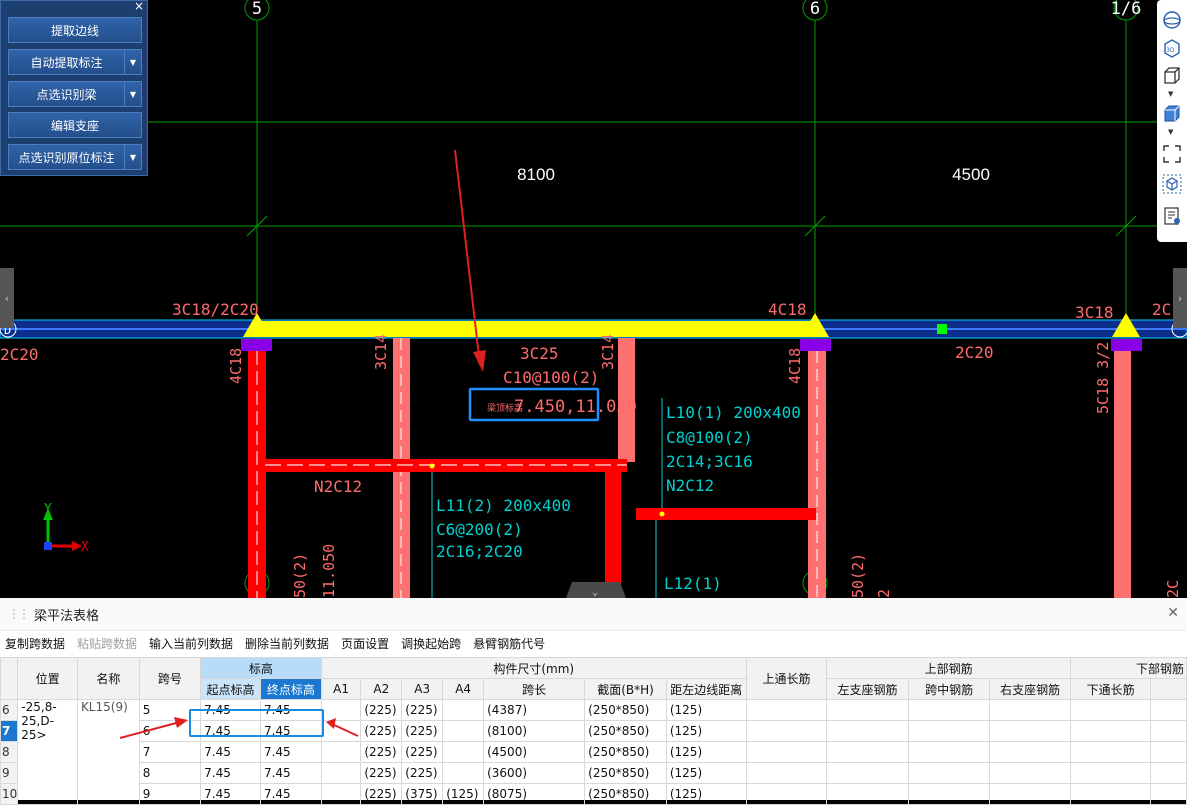  What do you see at coordinates (613, 535) in the screenshot?
I see `secondary-beam` at bounding box center [613, 535].